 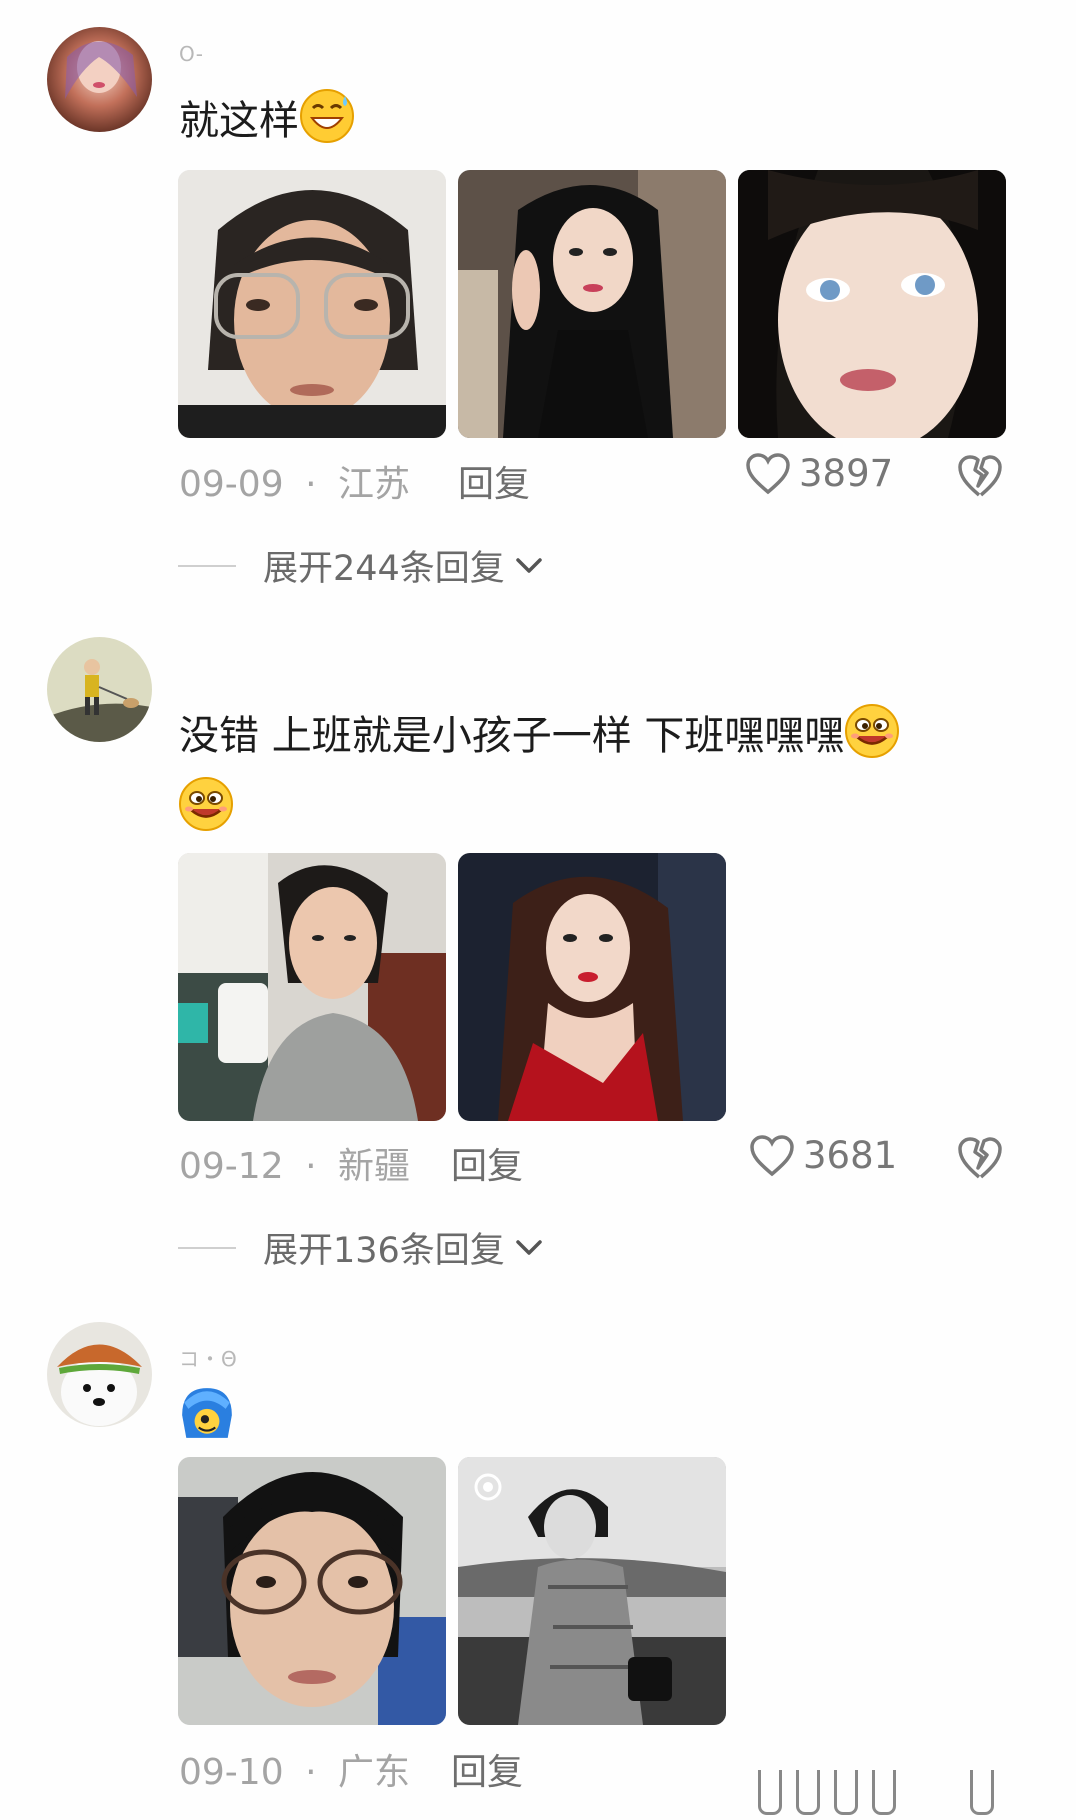 I want to click on comment-text: 没错 上班就是小孩子一样 下班嘿嘿嘿, so click(x=609, y=735).